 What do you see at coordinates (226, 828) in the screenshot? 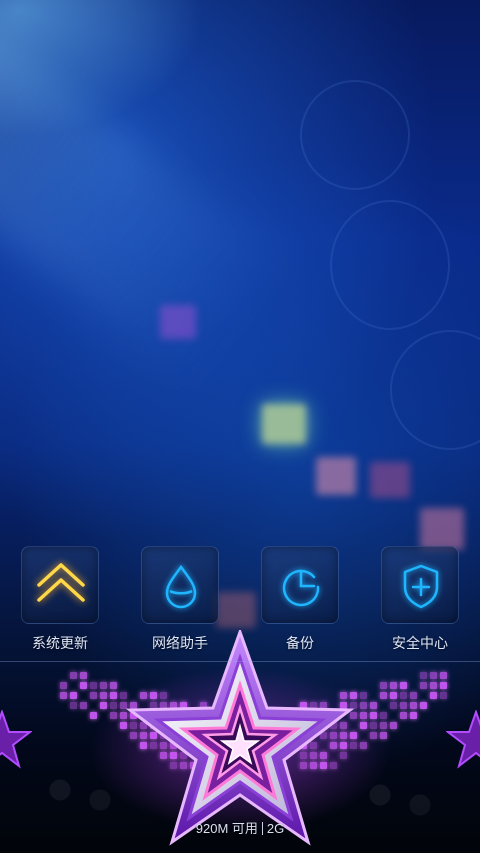
I see `memory-available: 920M 可用` at bounding box center [226, 828].